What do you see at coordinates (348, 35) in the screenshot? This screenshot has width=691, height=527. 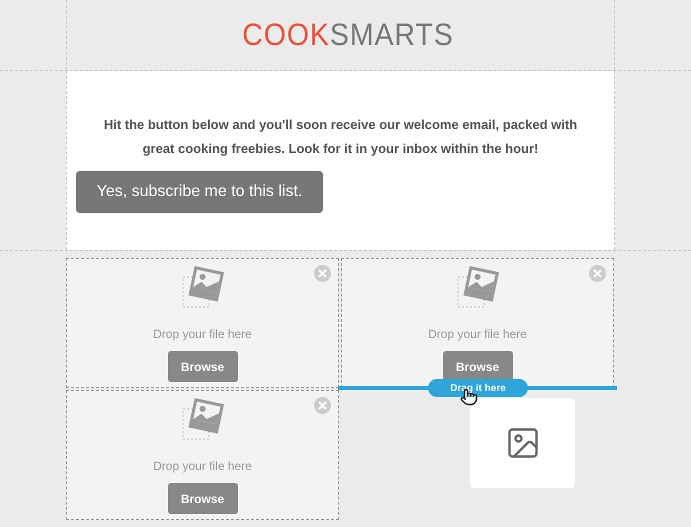 I see `cooksmarts-logo: COOKSMARTS` at bounding box center [348, 35].